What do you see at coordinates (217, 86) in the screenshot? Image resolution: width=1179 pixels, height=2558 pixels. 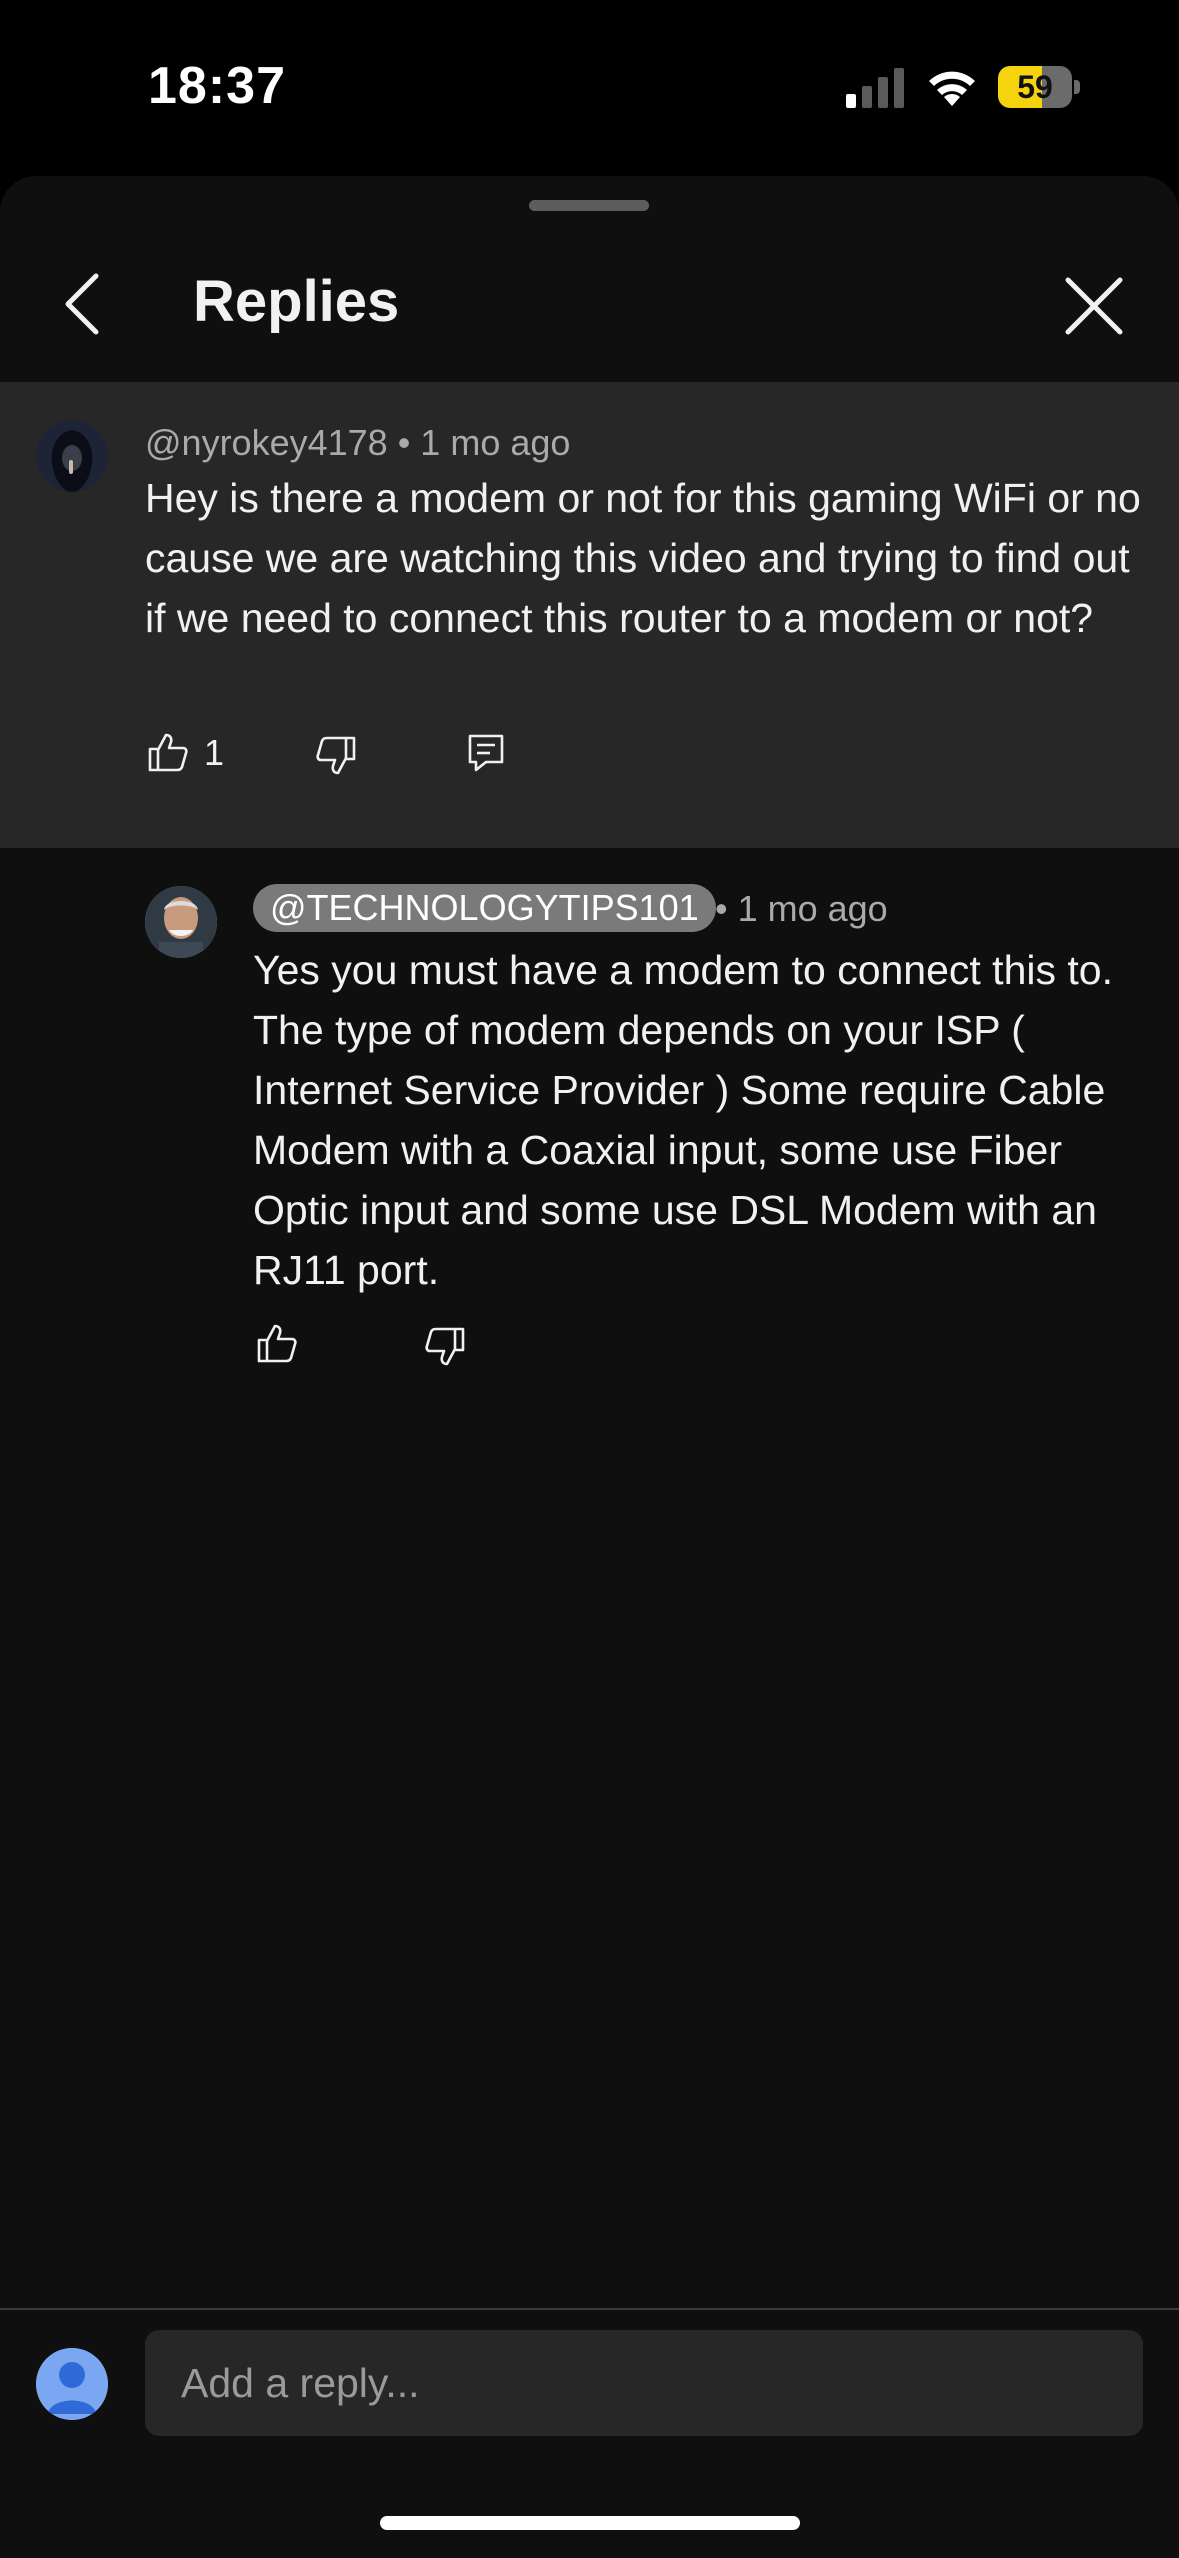 I see `status-time: 18:37` at bounding box center [217, 86].